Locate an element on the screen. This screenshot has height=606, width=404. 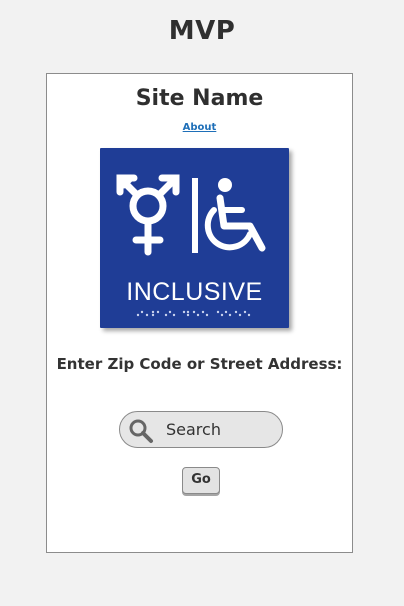
site-name: Site Name is located at coordinates (199, 98).